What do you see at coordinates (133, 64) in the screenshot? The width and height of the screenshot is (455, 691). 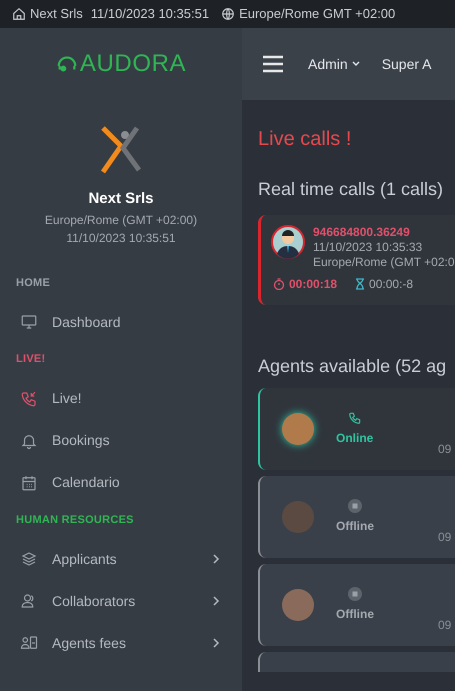 I see `brand-logo: AUDORA` at bounding box center [133, 64].